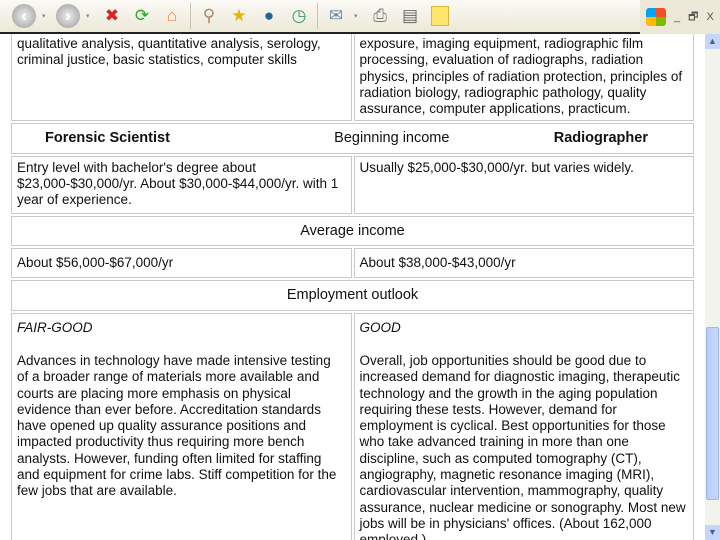 Image resolution: width=720 pixels, height=540 pixels. Describe the element at coordinates (677, 17) in the screenshot. I see `minimize-button: _` at that location.